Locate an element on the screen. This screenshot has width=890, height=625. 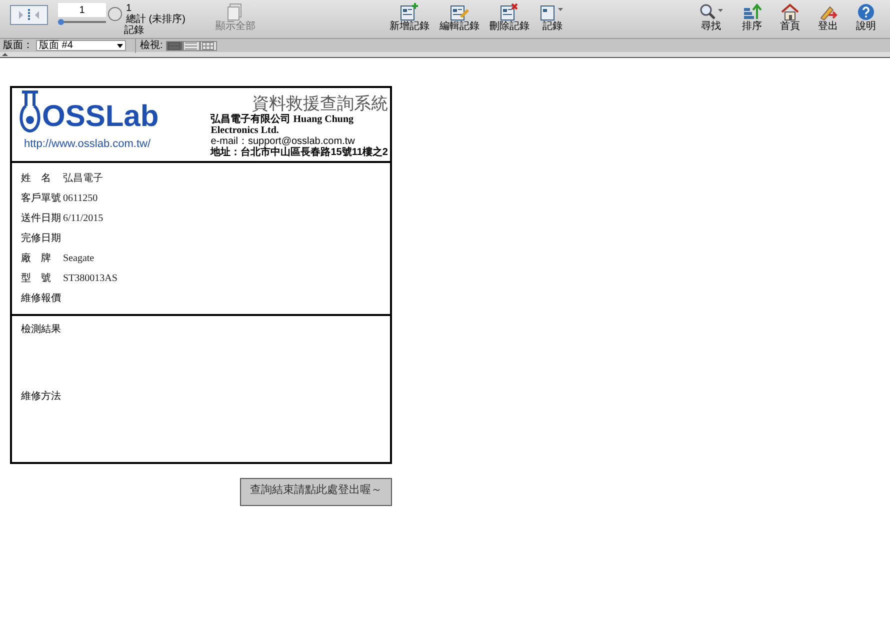
field-value: 6/11/2015 is located at coordinates (83, 219).